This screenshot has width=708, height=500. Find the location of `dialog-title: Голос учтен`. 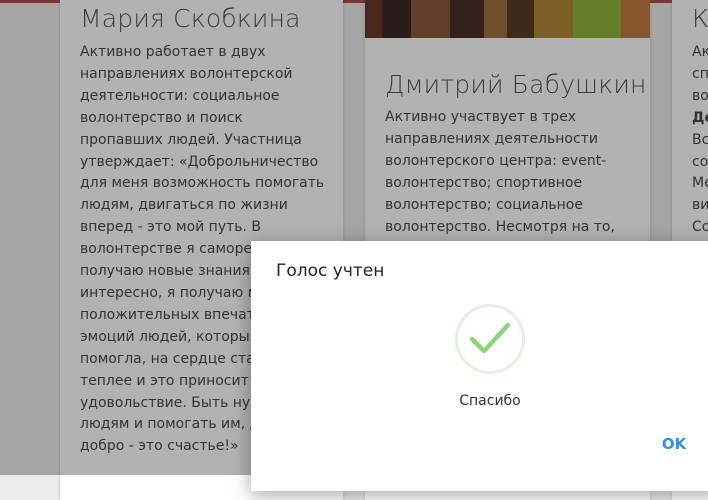

dialog-title: Голос учтен is located at coordinates (330, 271).